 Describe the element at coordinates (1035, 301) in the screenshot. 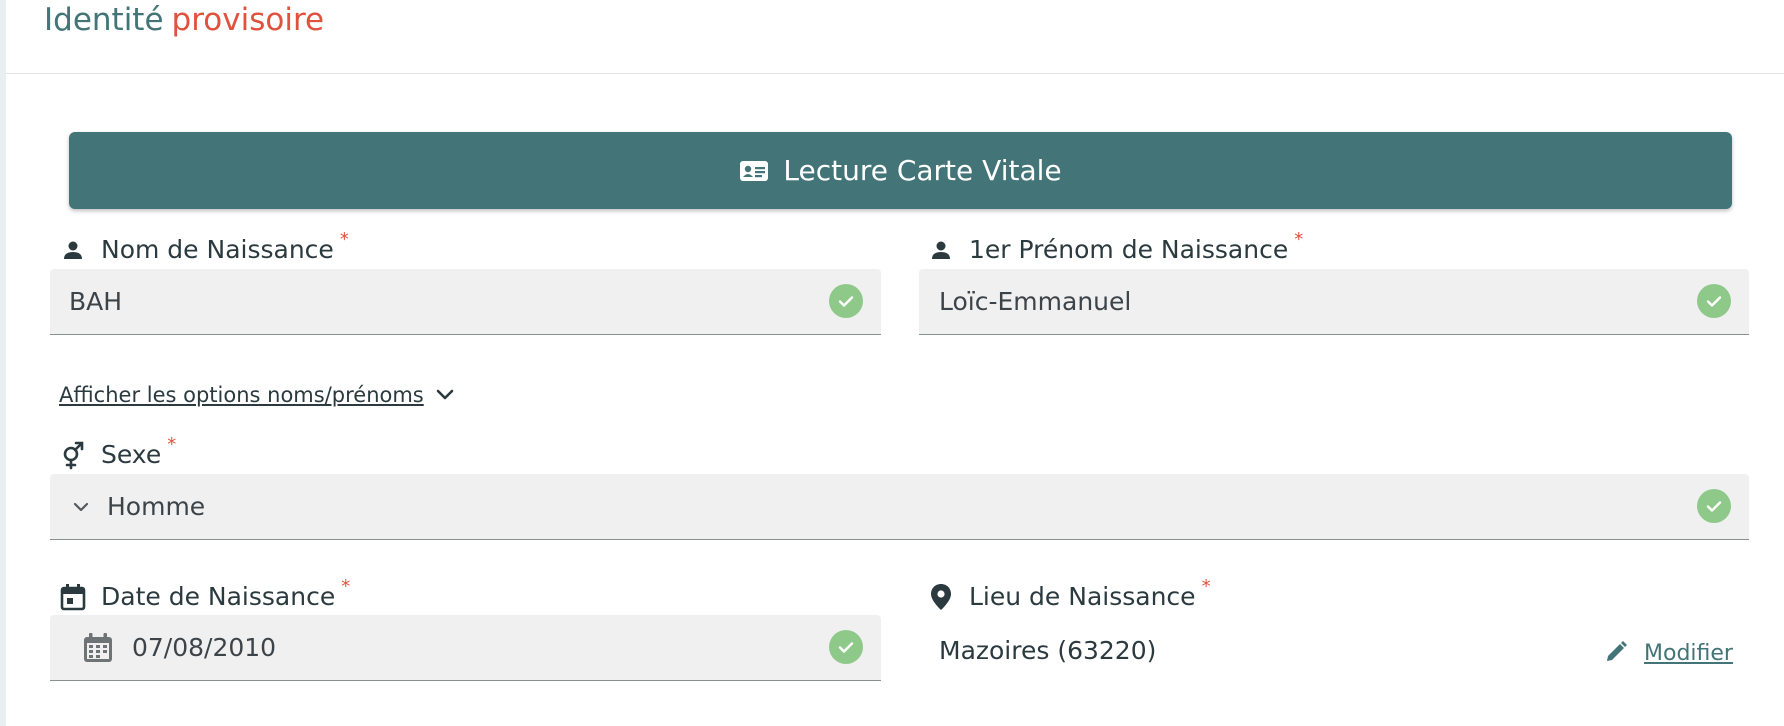

I see `prenom-naissance-value: Loïc-Emmanuel` at that location.